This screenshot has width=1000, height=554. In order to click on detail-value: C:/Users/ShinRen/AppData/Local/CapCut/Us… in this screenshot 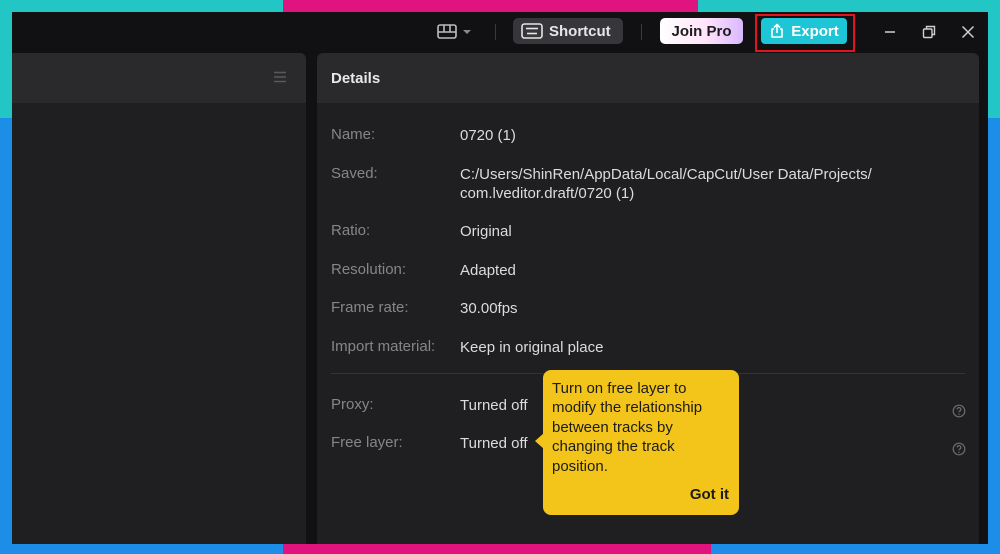, I will do `click(666, 174)`.